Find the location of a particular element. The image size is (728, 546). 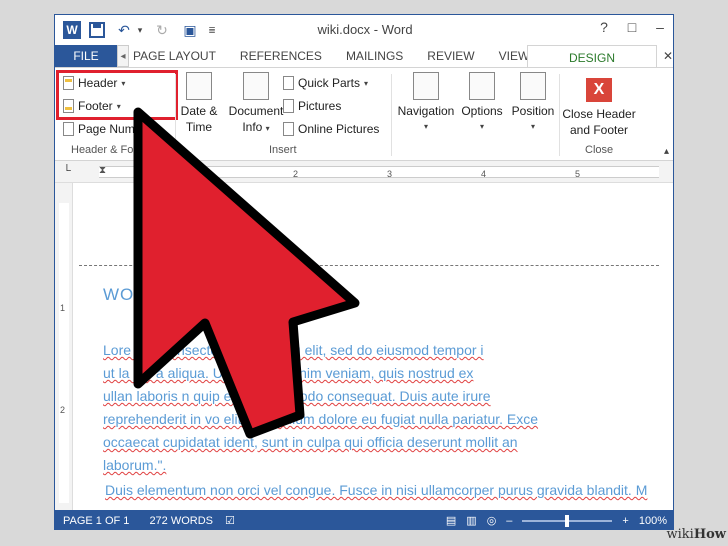

group-label-close: Close is located at coordinates (599, 150).